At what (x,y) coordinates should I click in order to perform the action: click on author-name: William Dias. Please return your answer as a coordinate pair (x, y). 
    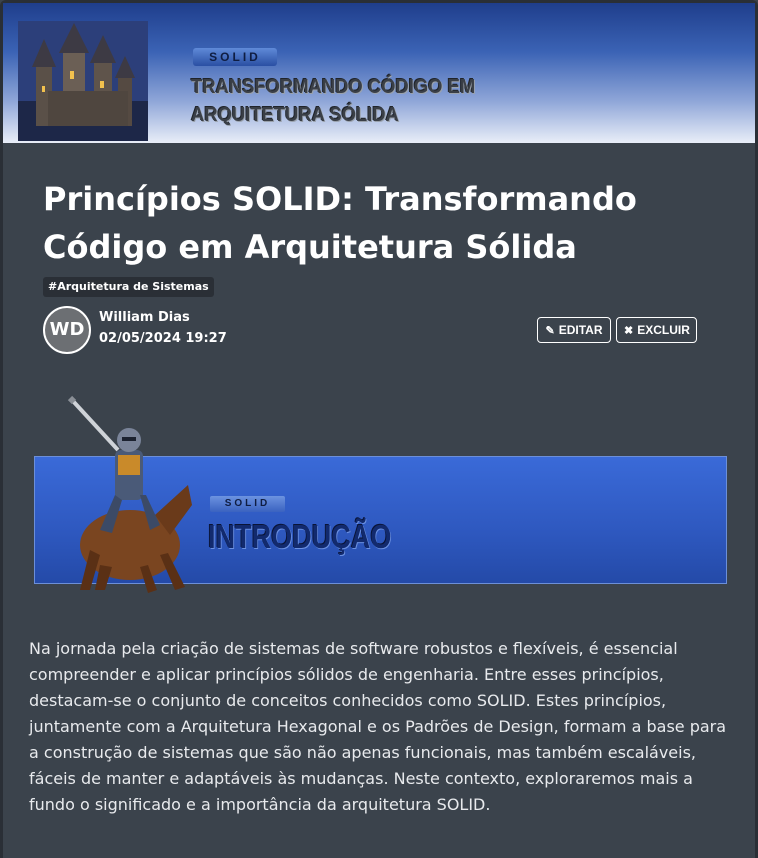
    Looking at the image, I should click on (144, 317).